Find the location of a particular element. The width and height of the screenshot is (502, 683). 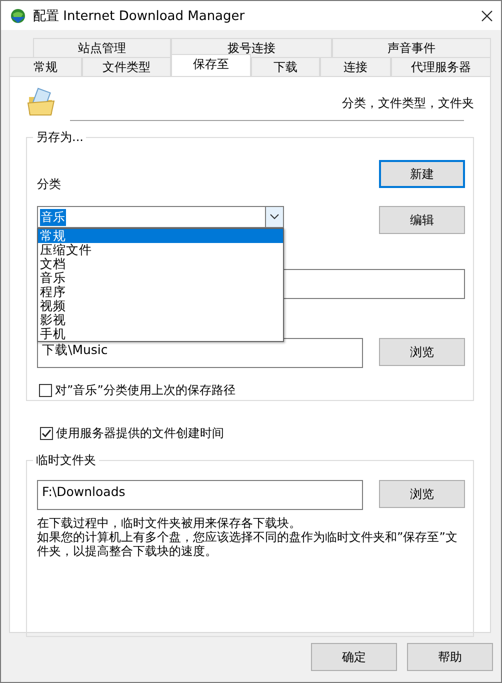

tab: 下载 is located at coordinates (285, 66).